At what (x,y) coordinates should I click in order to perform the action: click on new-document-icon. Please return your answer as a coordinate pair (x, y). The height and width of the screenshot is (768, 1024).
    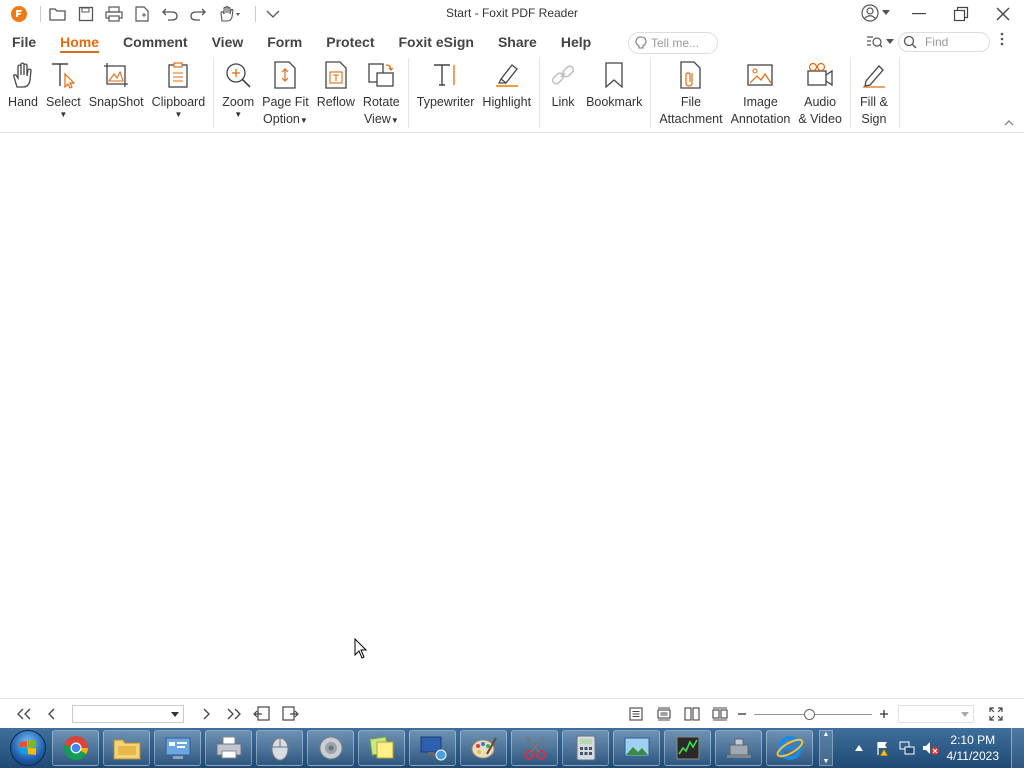
    Looking at the image, I should click on (142, 14).